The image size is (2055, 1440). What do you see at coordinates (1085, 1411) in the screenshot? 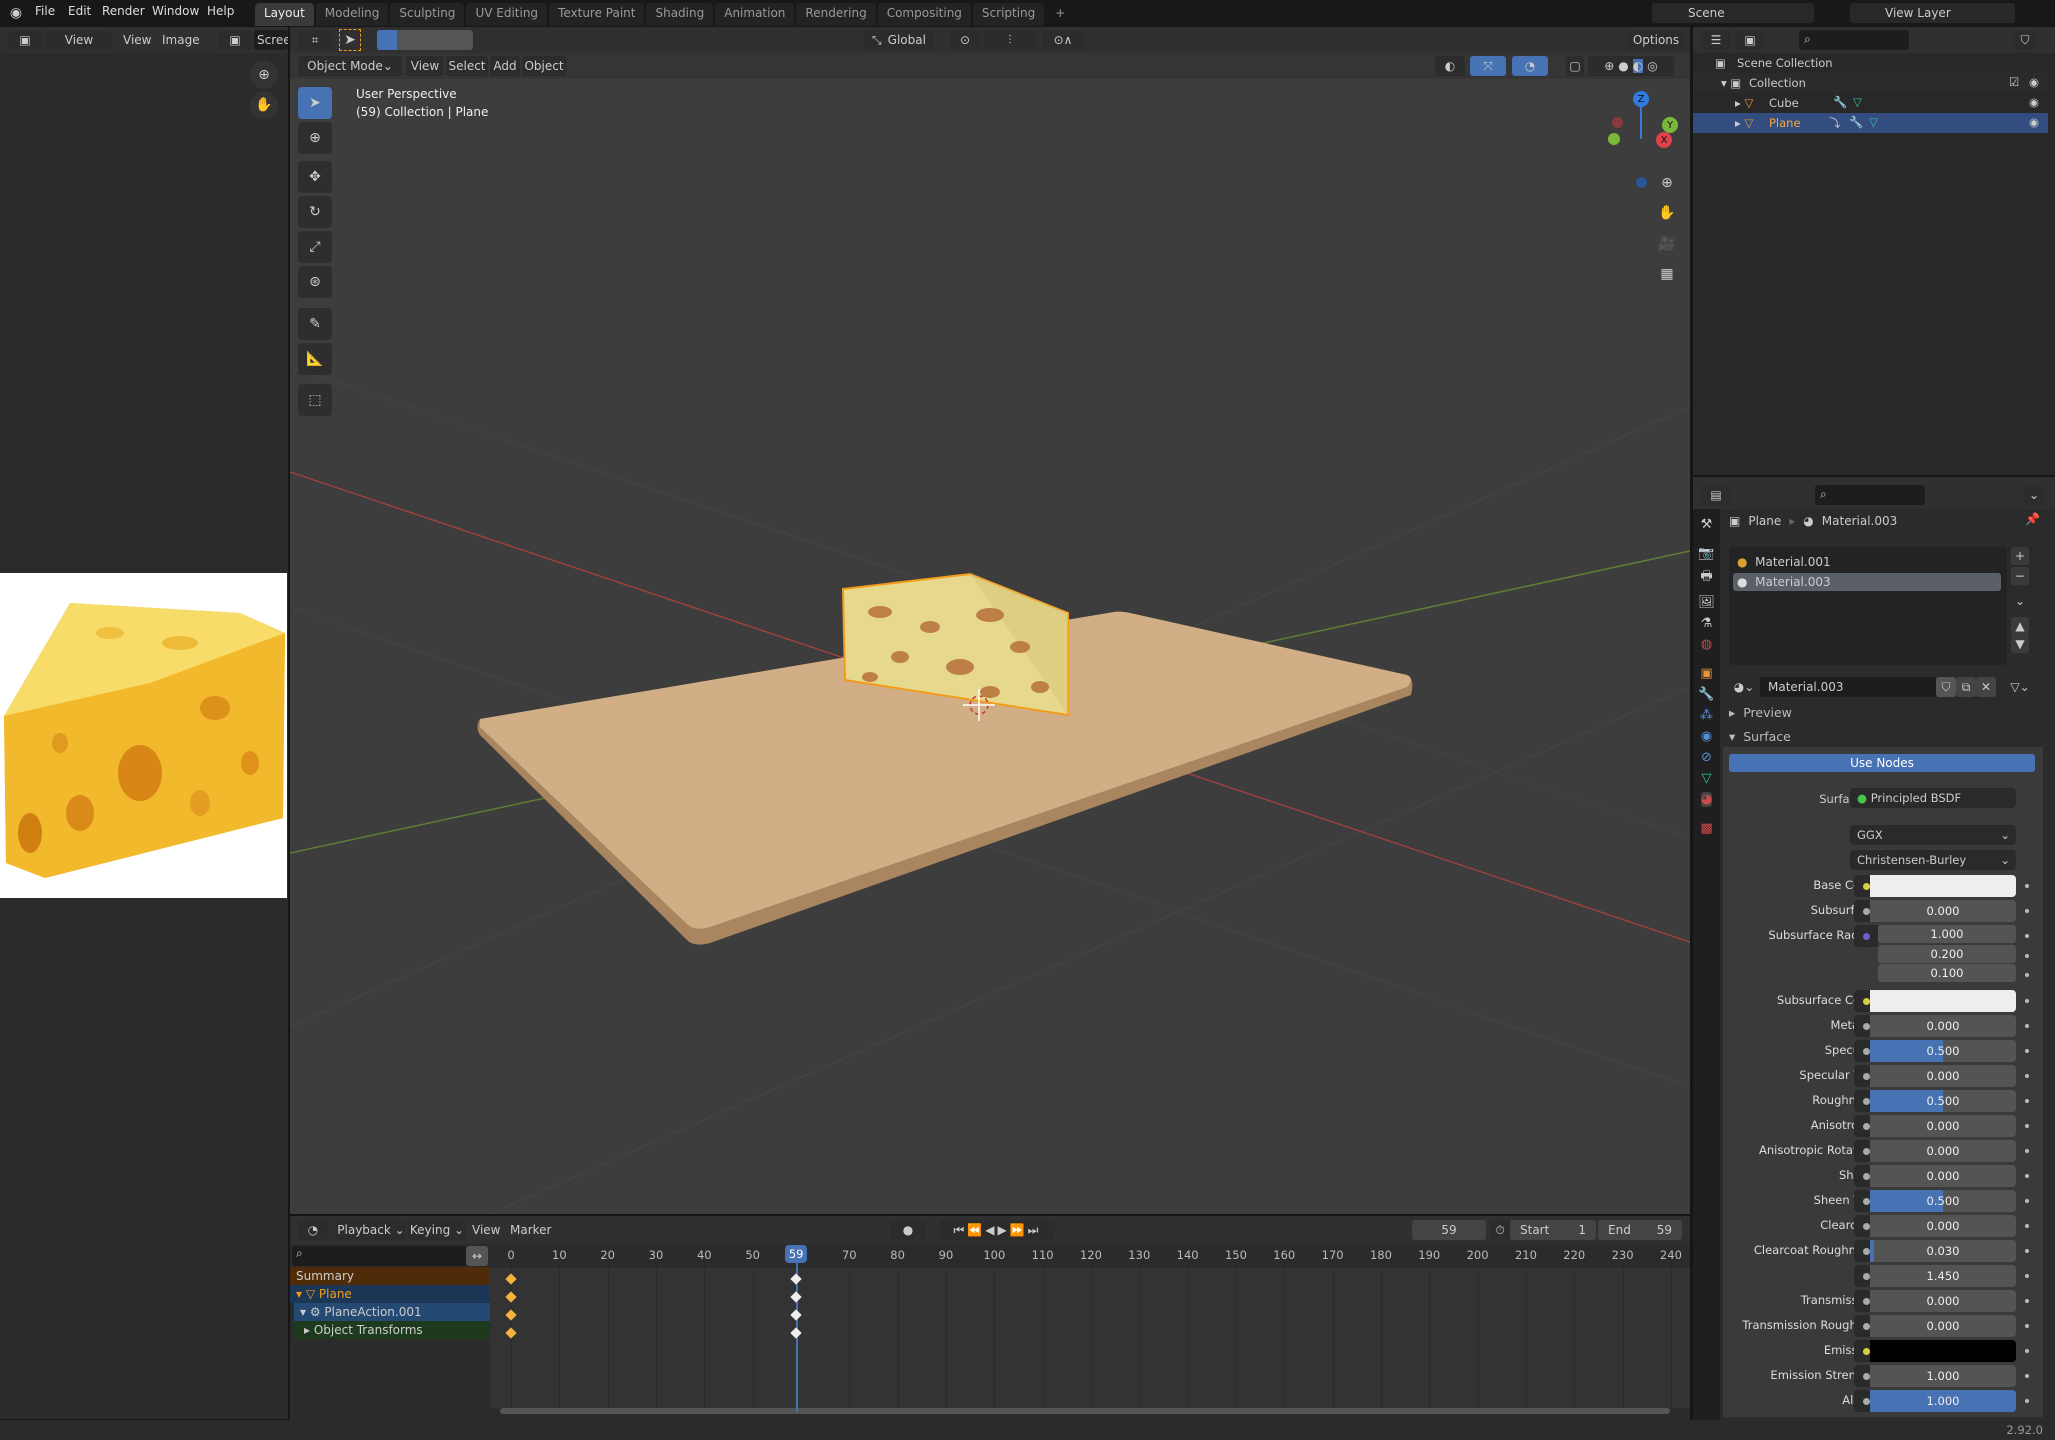
I see `timeline-scrollbar` at bounding box center [1085, 1411].